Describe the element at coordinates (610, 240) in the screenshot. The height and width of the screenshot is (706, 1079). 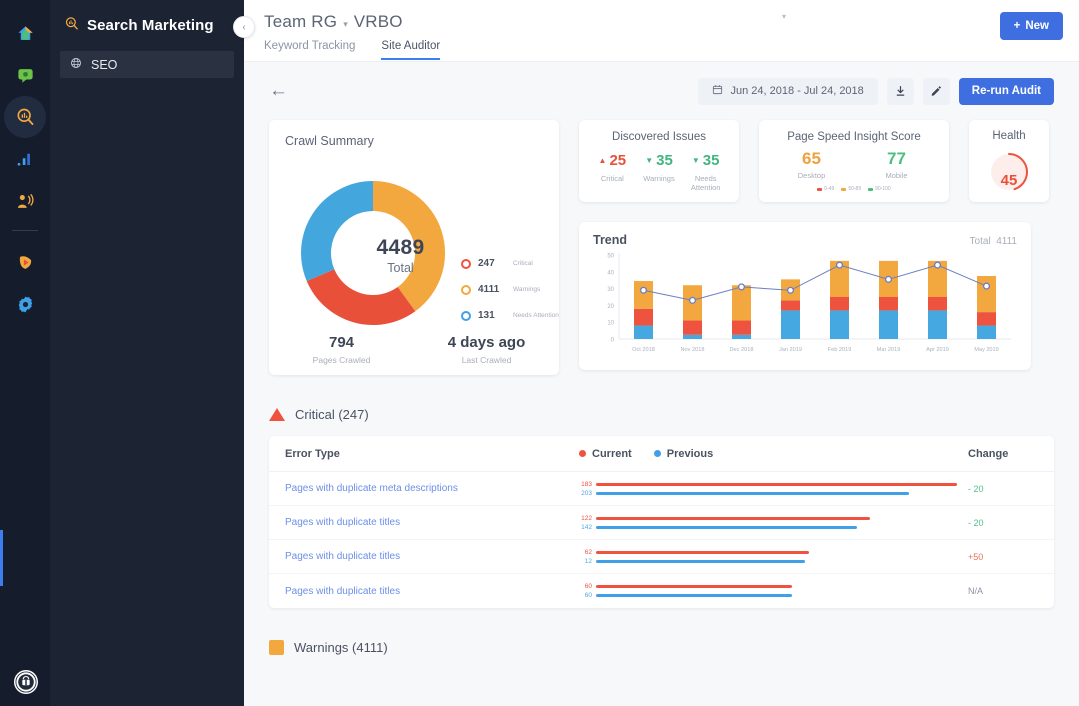
I see `trend-title: Trend` at that location.